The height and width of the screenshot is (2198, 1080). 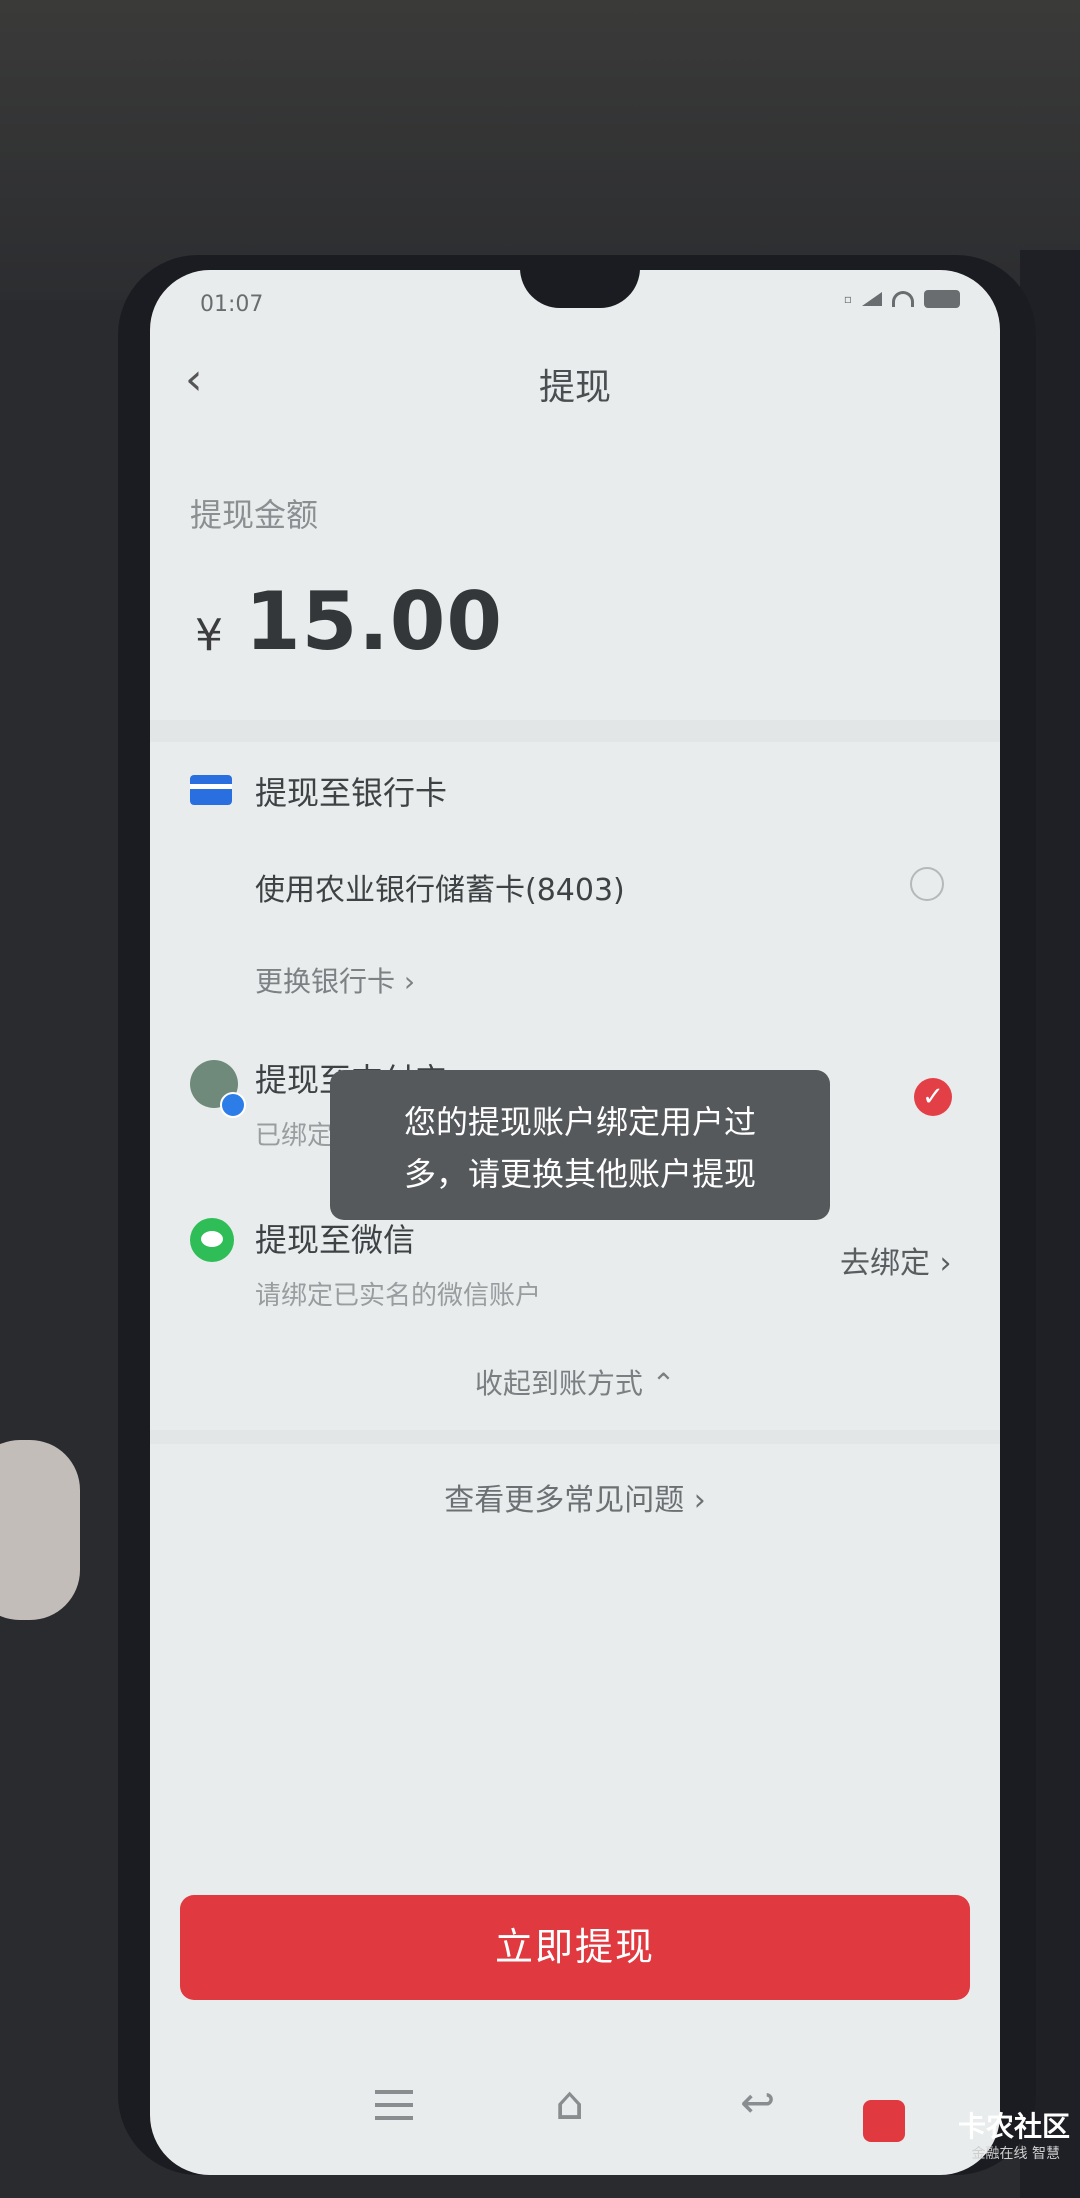 What do you see at coordinates (232, 304) in the screenshot?
I see `status-time: 01:07` at bounding box center [232, 304].